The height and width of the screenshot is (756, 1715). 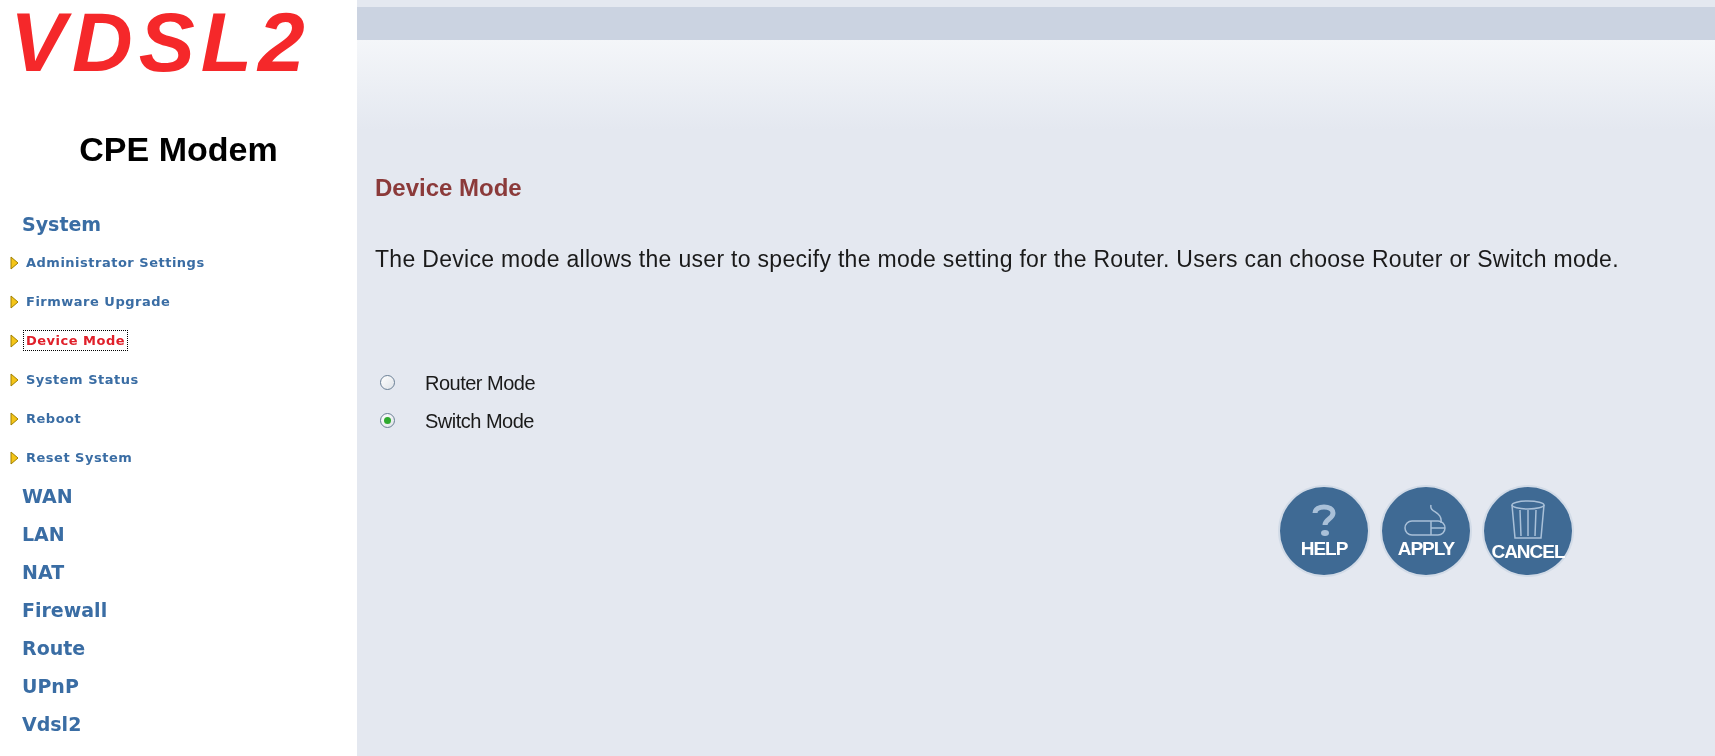 I want to click on option-label: Switch Mode, so click(x=479, y=421).